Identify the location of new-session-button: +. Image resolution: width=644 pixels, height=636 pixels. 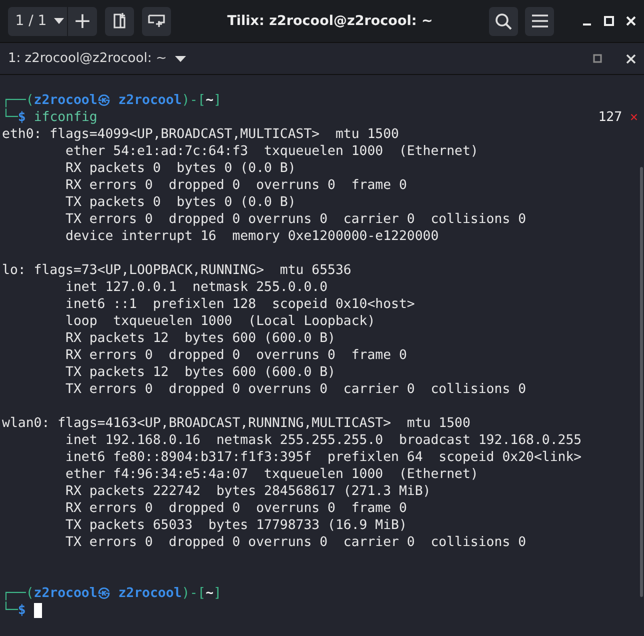
(82, 21).